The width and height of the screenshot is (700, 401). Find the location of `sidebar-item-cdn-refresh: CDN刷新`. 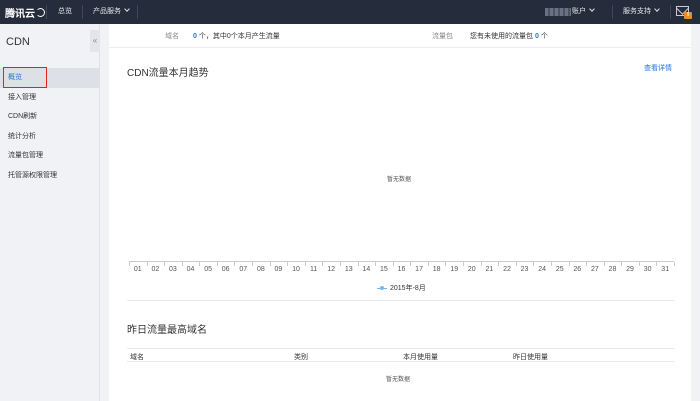

sidebar-item-cdn-refresh: CDN刷新 is located at coordinates (50, 117).